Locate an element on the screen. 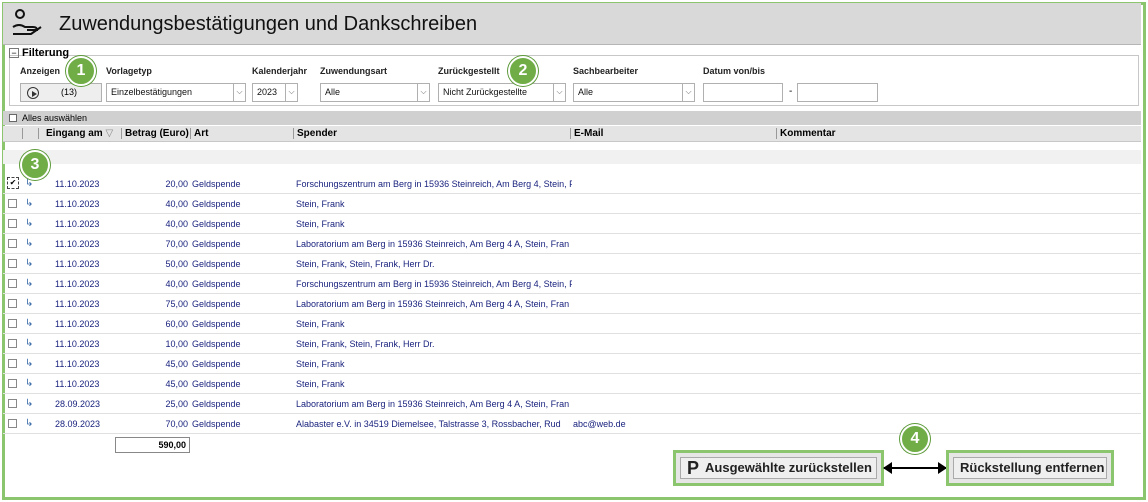  sachbearbeiter-select: Alle ⌵ is located at coordinates (634, 92).